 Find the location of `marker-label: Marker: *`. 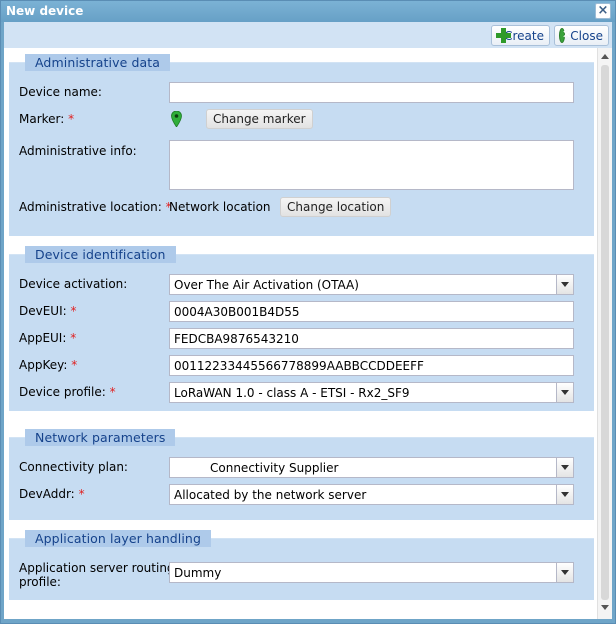

marker-label: Marker: * is located at coordinates (47, 119).